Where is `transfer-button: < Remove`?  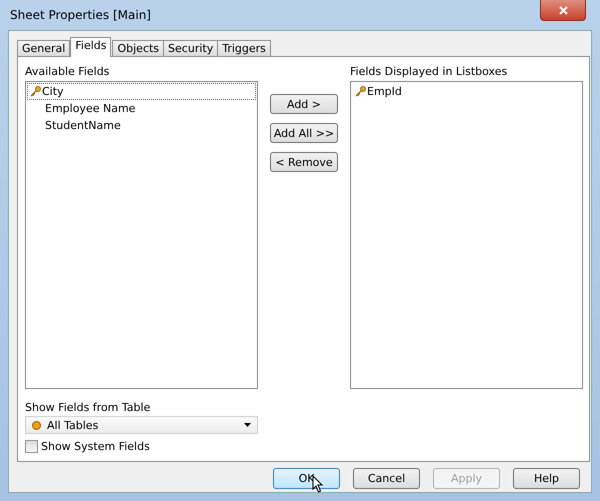 transfer-button: < Remove is located at coordinates (304, 162).